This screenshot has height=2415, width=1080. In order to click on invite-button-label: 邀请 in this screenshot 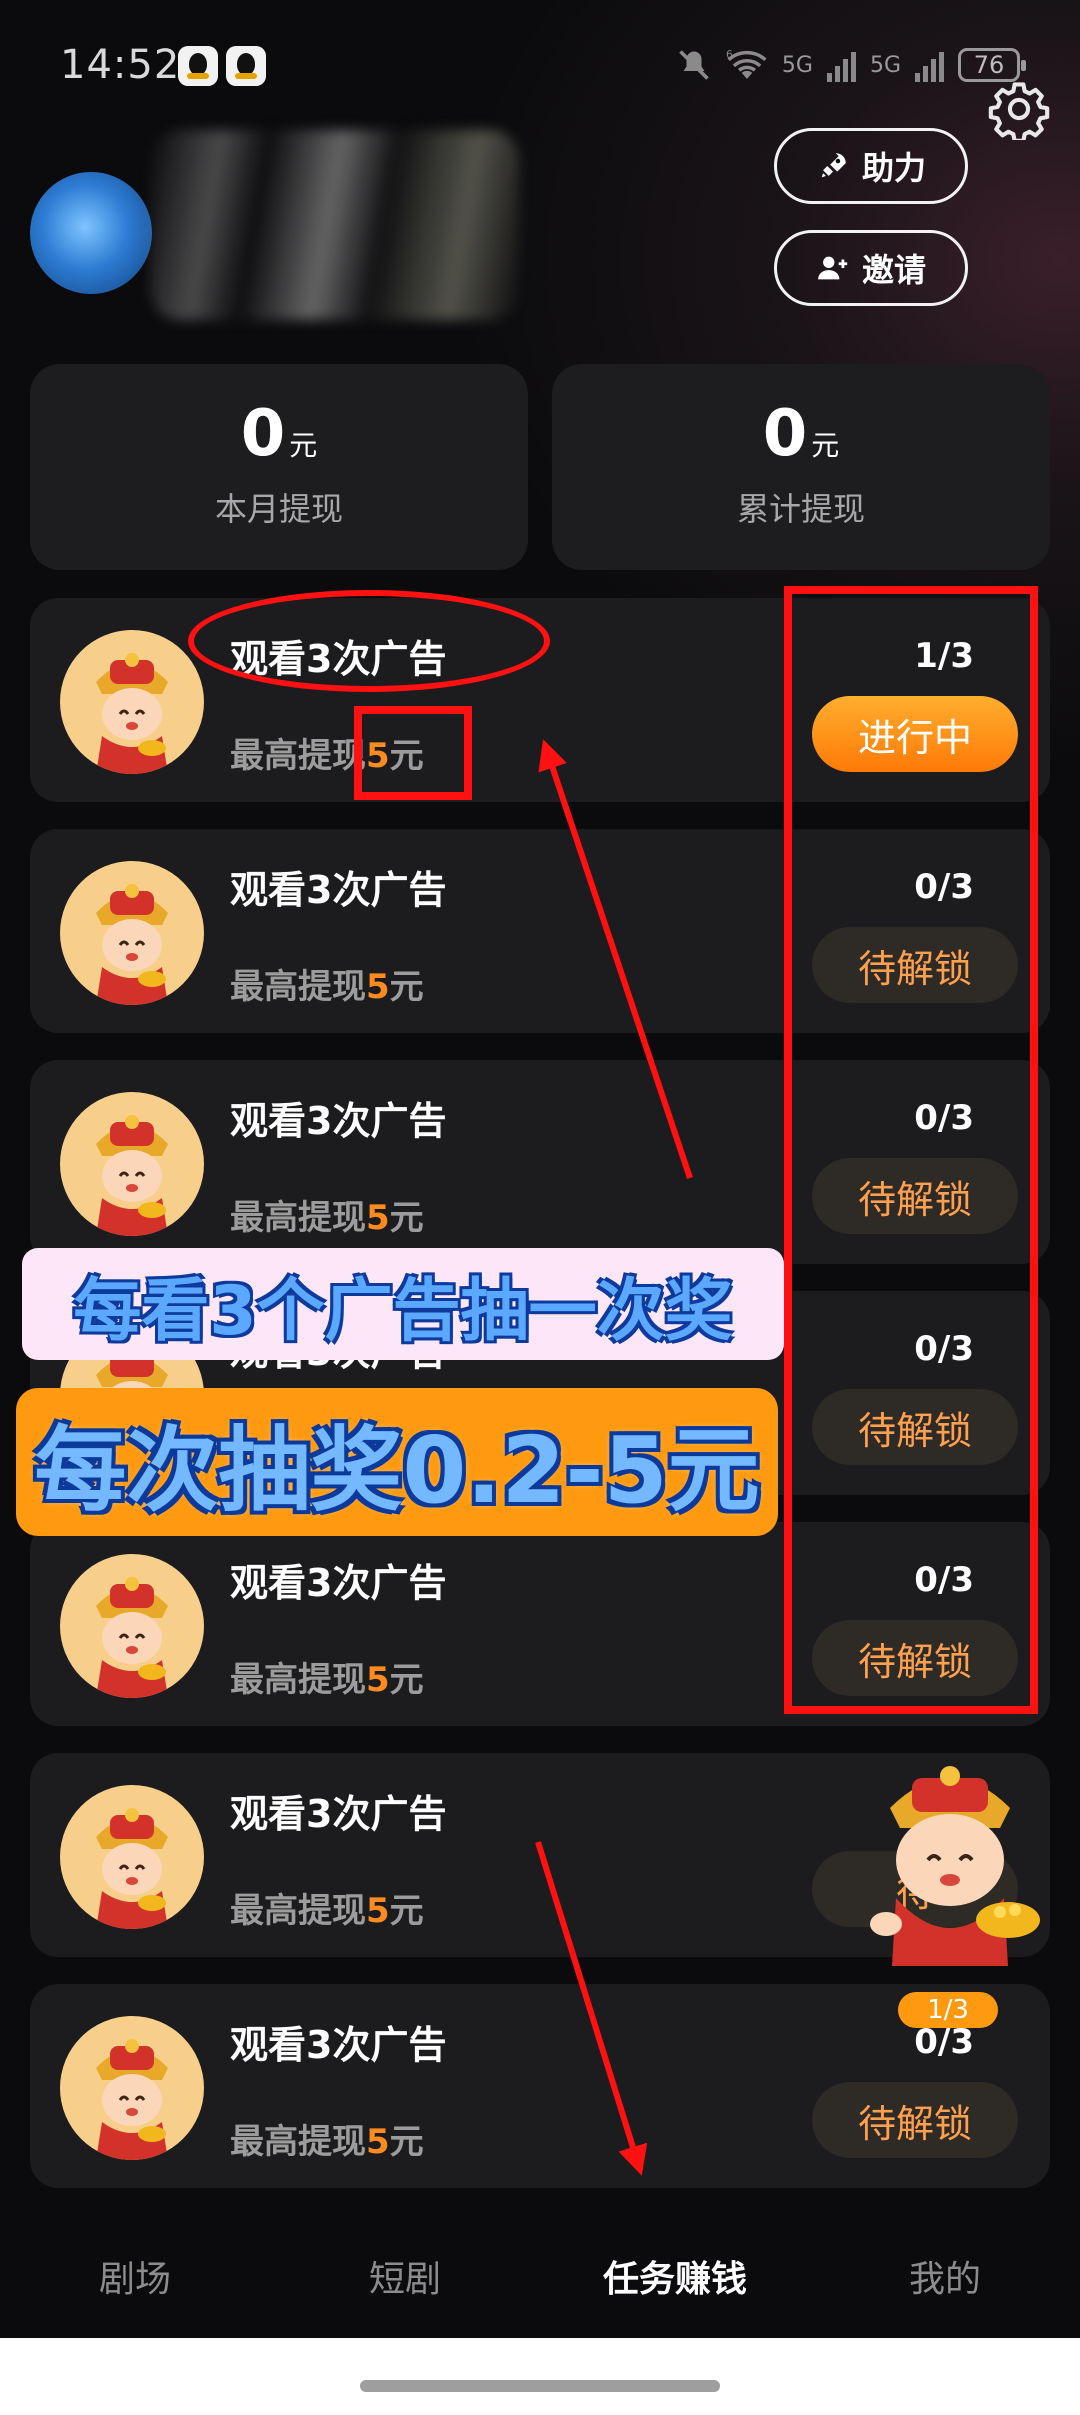, I will do `click(893, 270)`.